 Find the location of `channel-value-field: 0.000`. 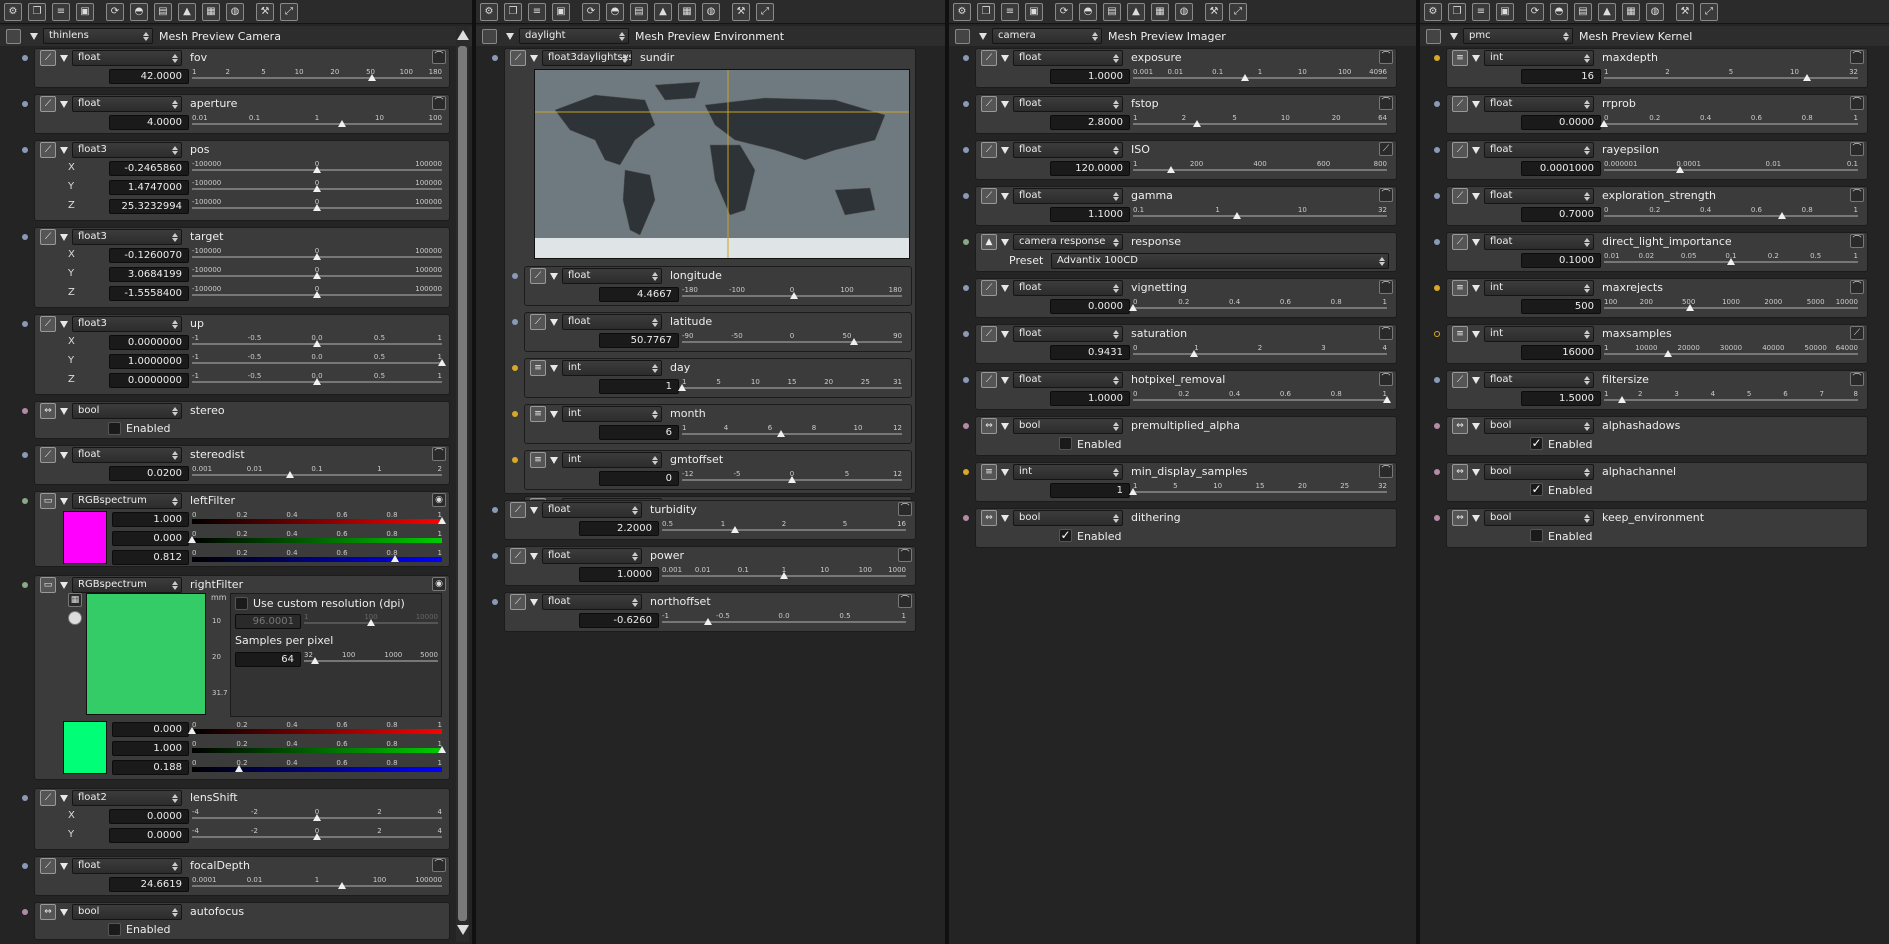

channel-value-field: 0.000 is located at coordinates (150, 538).